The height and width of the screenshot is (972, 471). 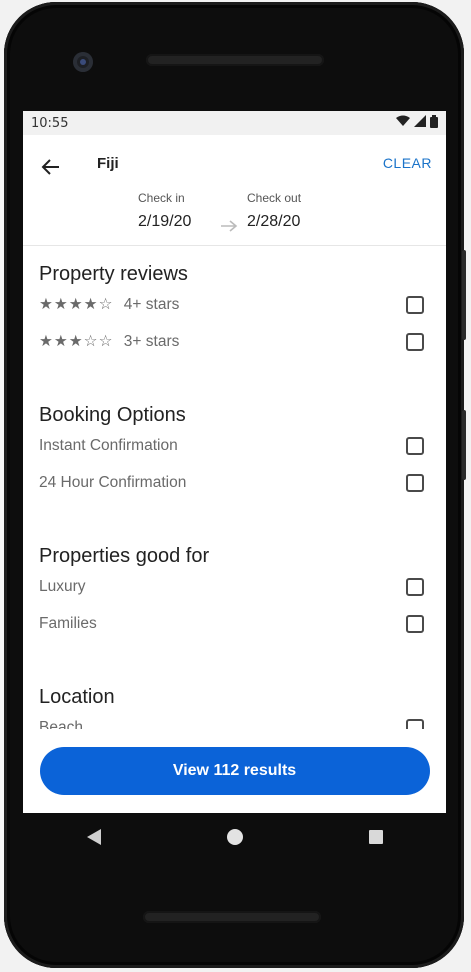 I want to click on check-in-value: 2/19/20, so click(x=165, y=221).